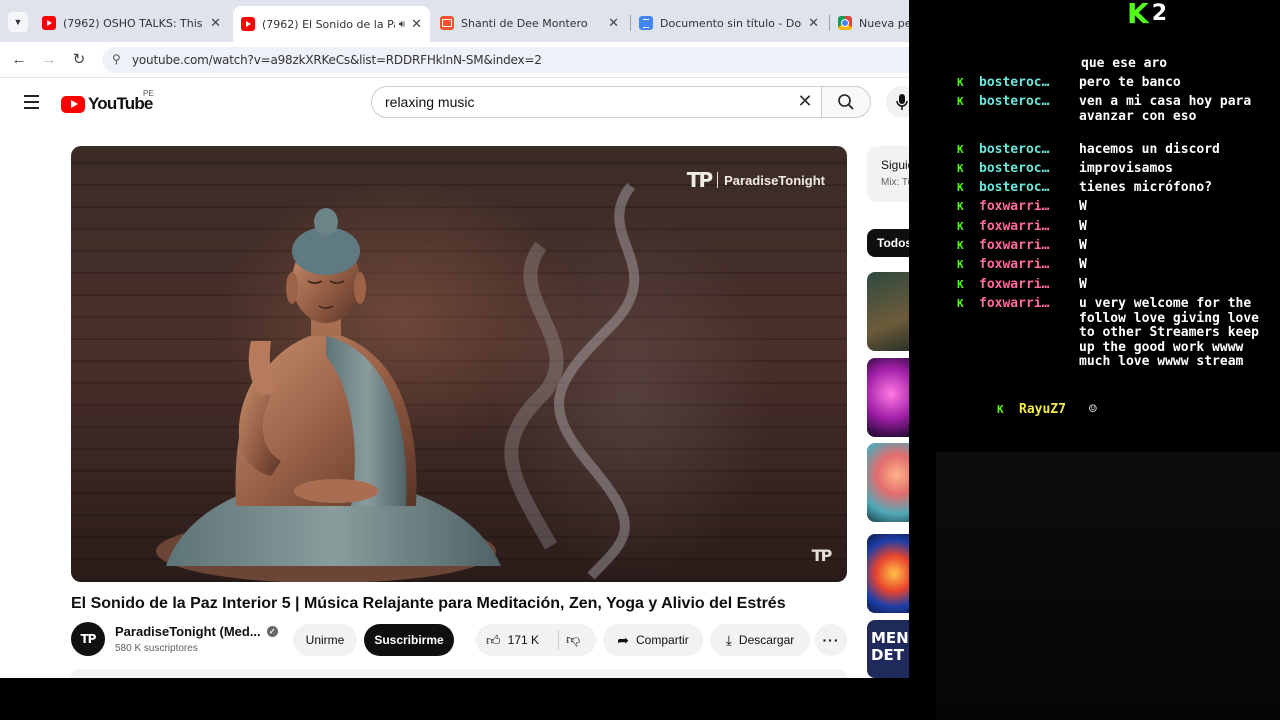 This screenshot has width=1280, height=720. I want to click on overlay-background-panel, so click(1108, 586).